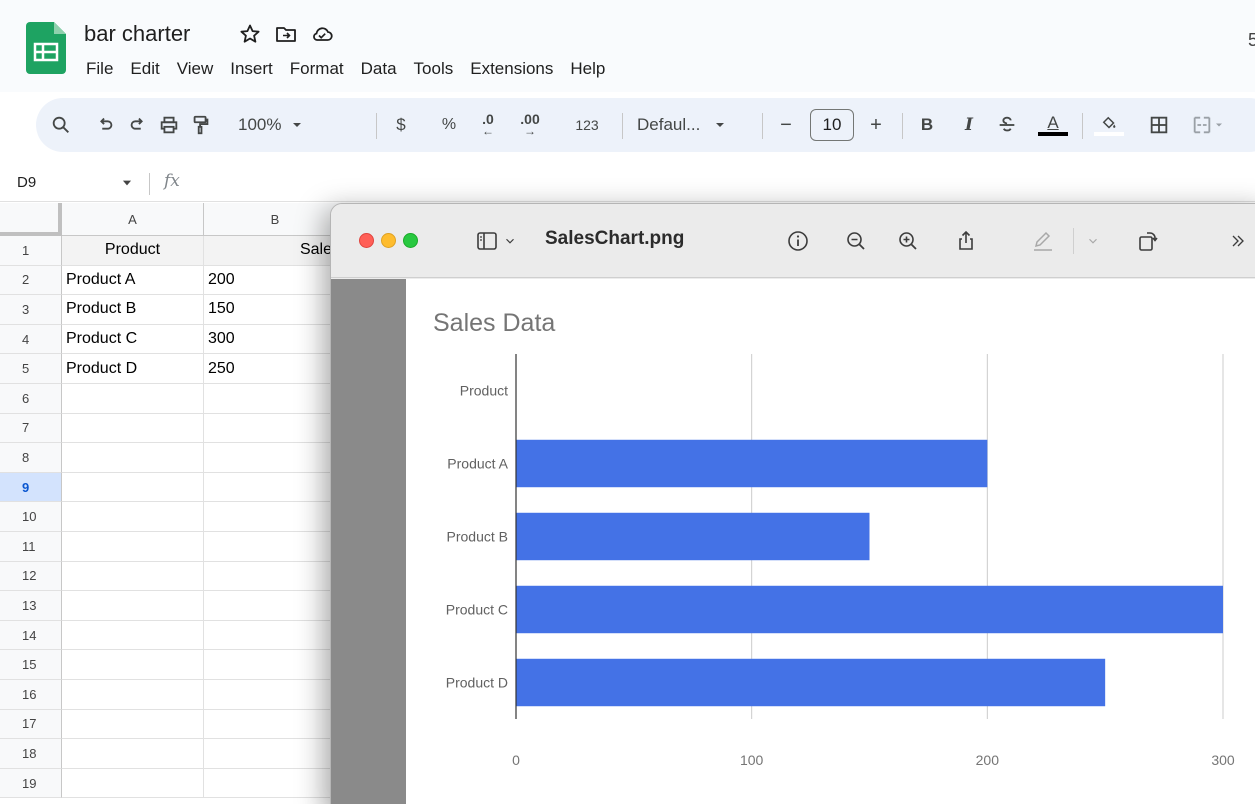 The image size is (1255, 804). I want to click on more-tools-button, so click(1238, 241).